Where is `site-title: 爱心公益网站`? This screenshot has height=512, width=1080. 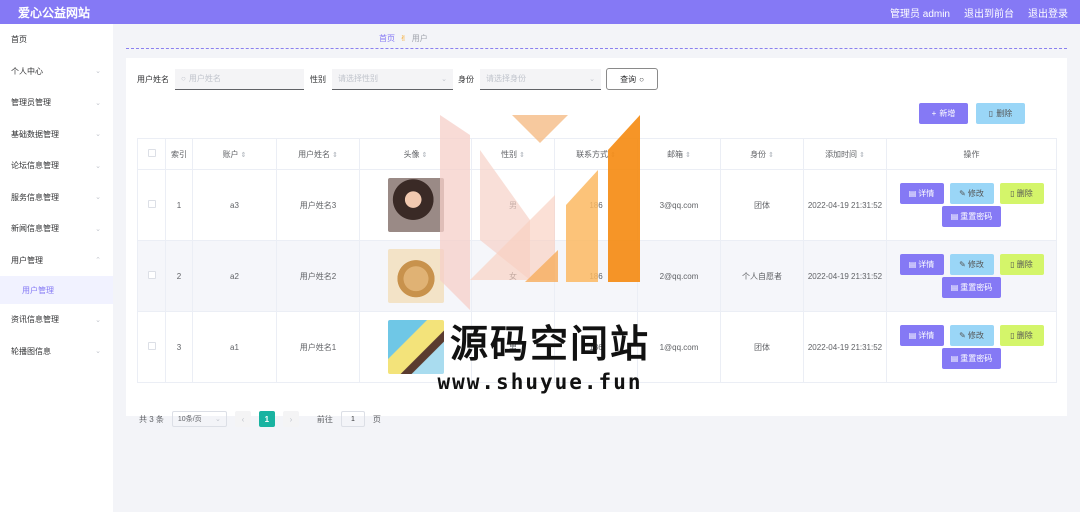 site-title: 爱心公益网站 is located at coordinates (54, 12).